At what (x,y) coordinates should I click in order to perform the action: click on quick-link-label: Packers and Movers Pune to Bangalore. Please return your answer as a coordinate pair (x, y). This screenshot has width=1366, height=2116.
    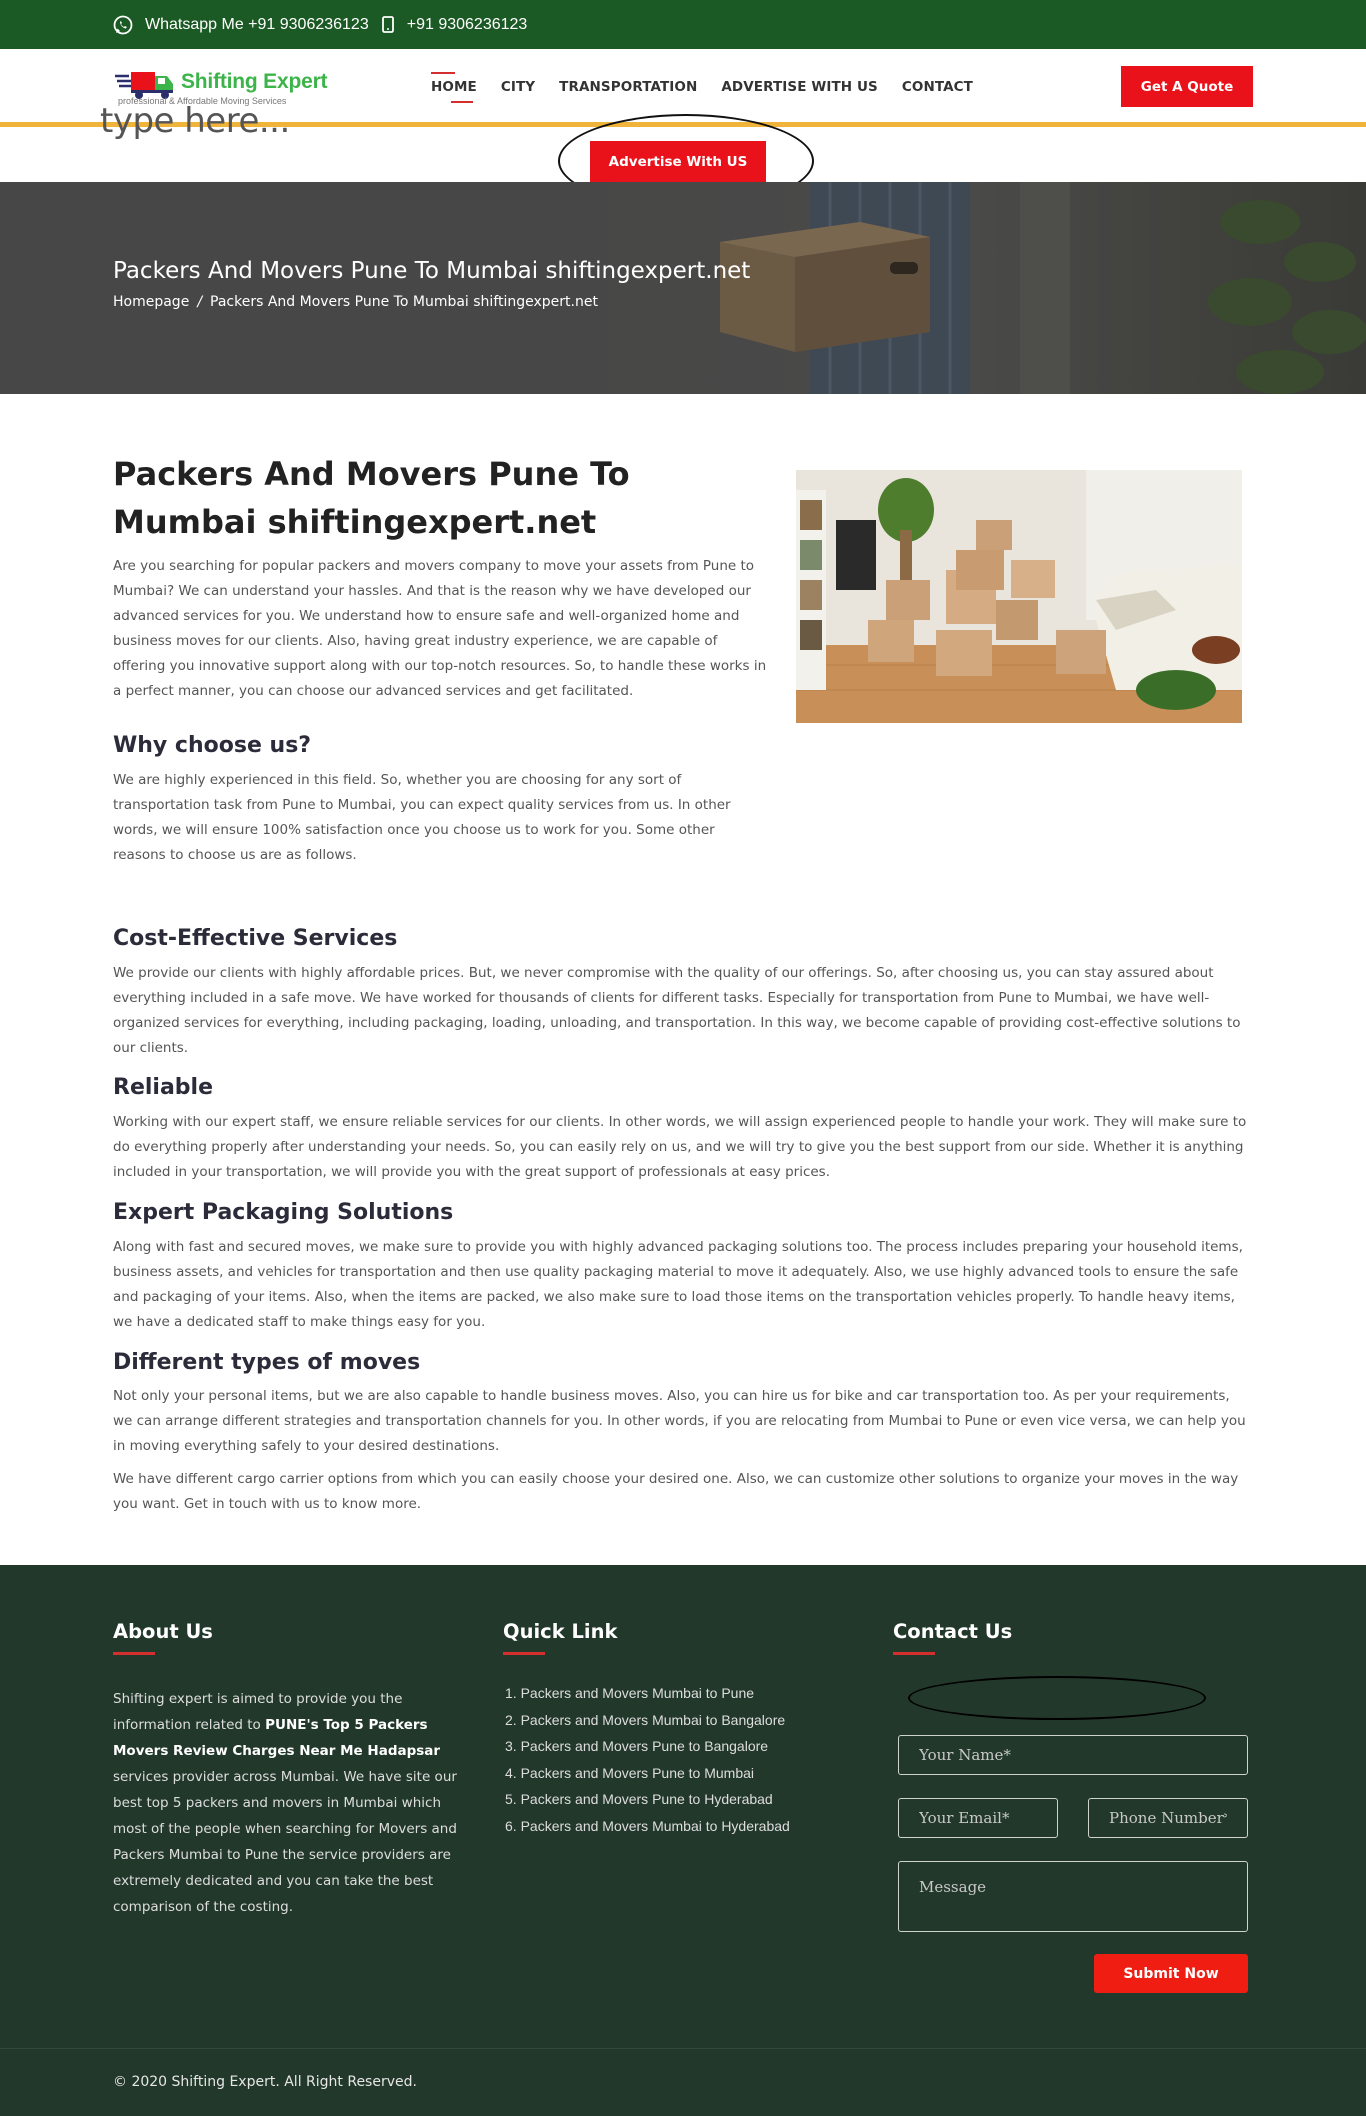
    Looking at the image, I should click on (644, 1746).